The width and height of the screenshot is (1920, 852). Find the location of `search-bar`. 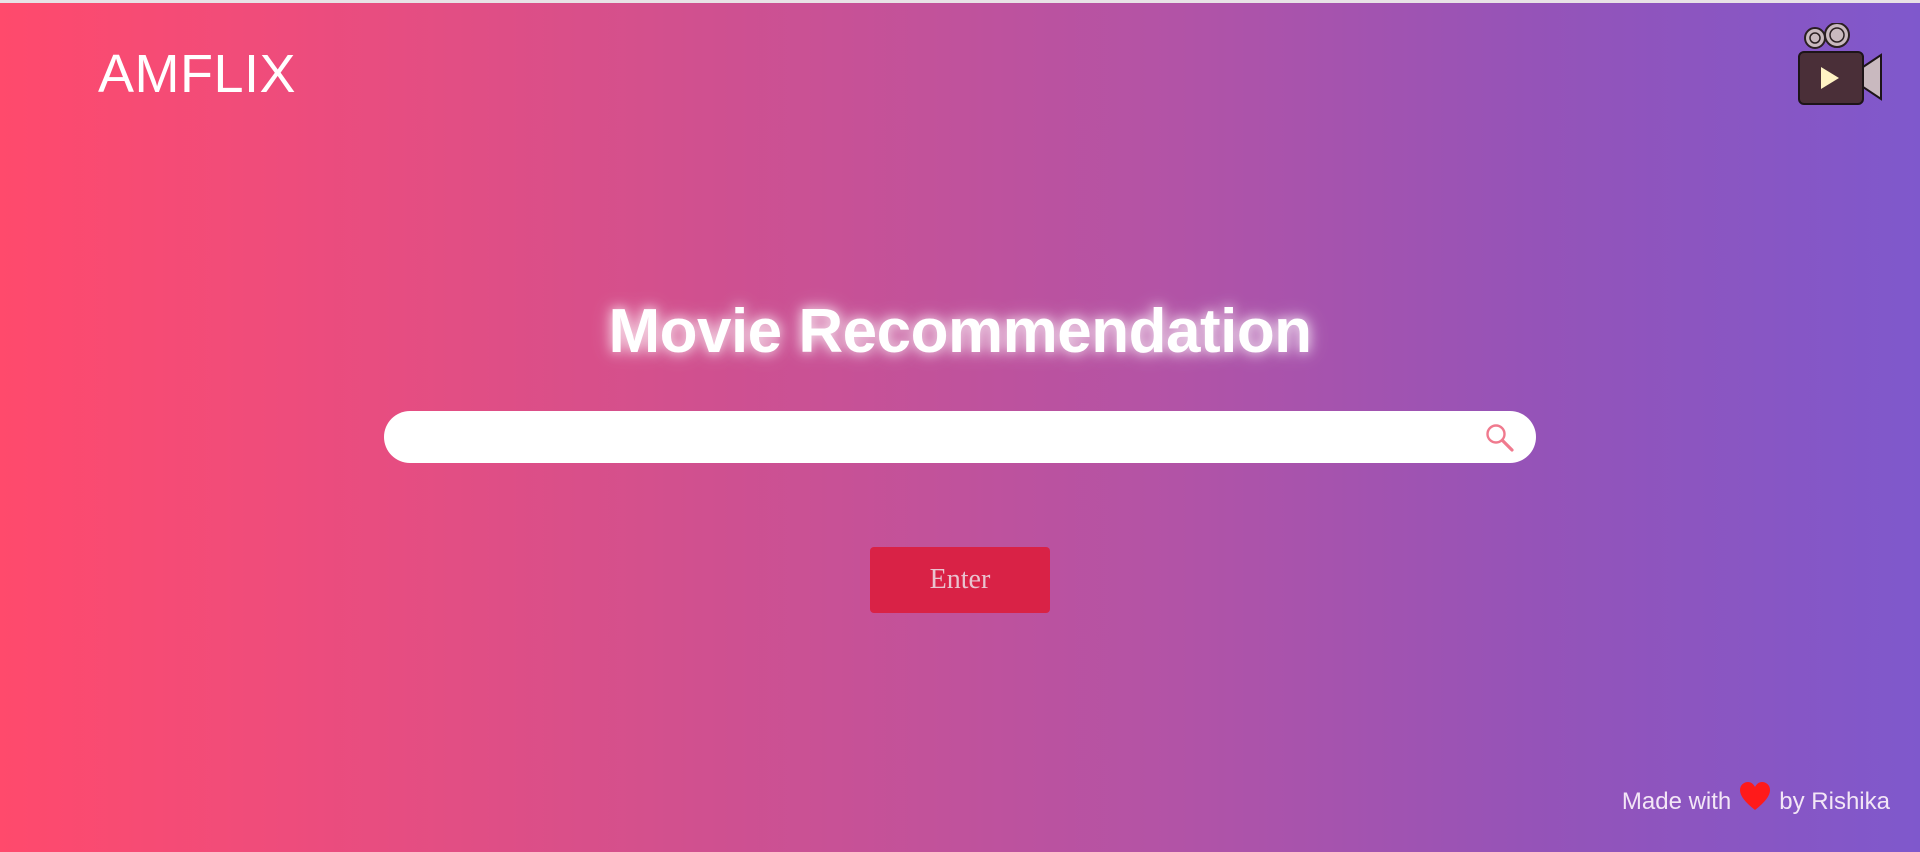

search-bar is located at coordinates (960, 438).